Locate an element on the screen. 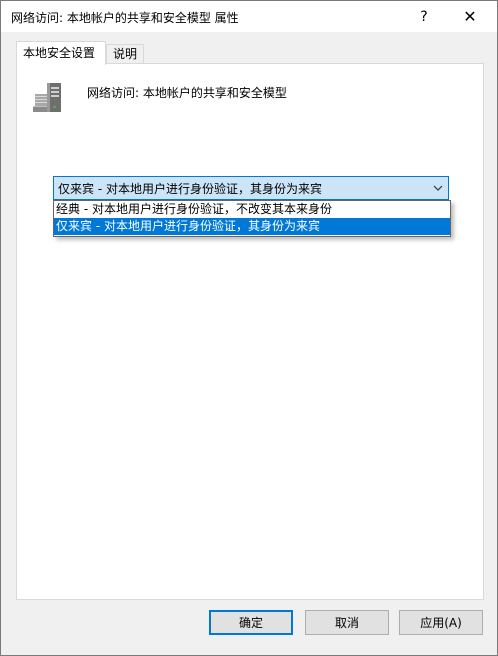 The width and height of the screenshot is (498, 656). tab-local-security-setting: 本地安全设置 is located at coordinates (61, 53).